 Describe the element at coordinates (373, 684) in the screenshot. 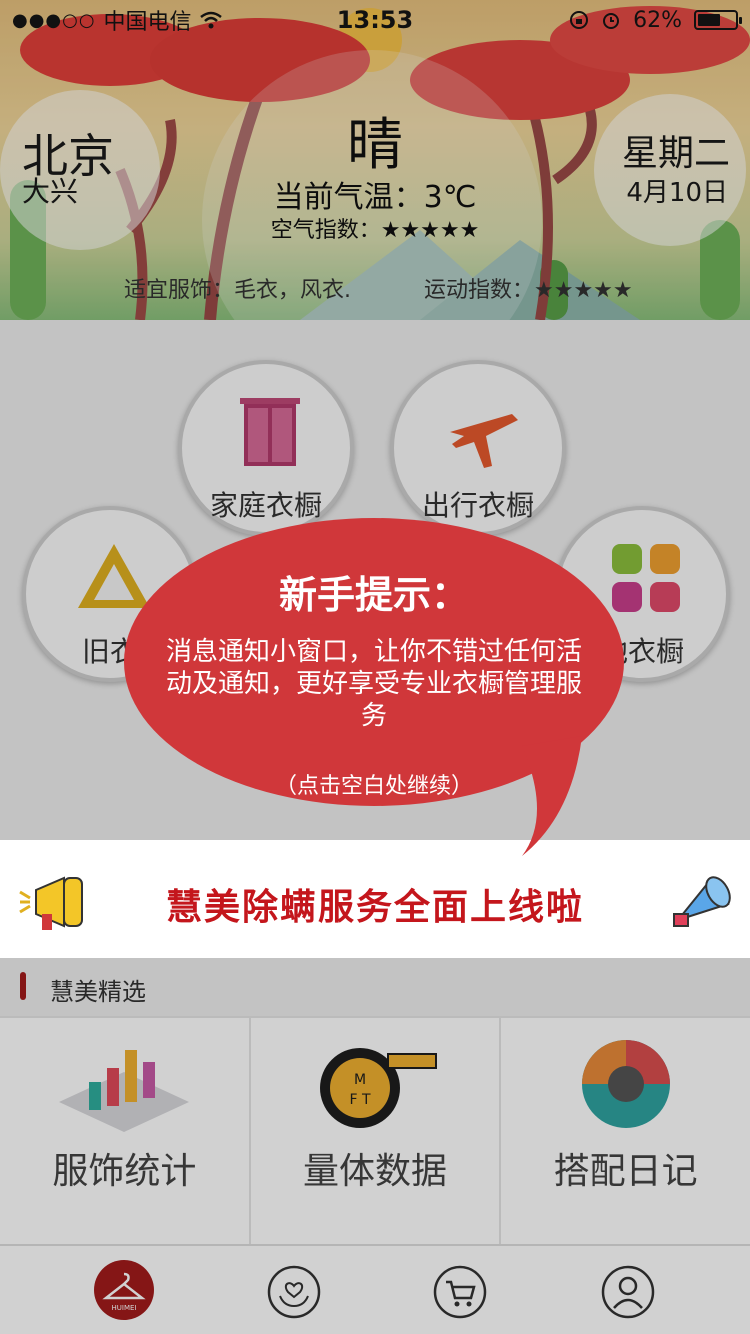

I see `tip-body: 消息通知小窗口，让你不错过任何活动及通知，更好享受专业衣橱管理服务` at that location.